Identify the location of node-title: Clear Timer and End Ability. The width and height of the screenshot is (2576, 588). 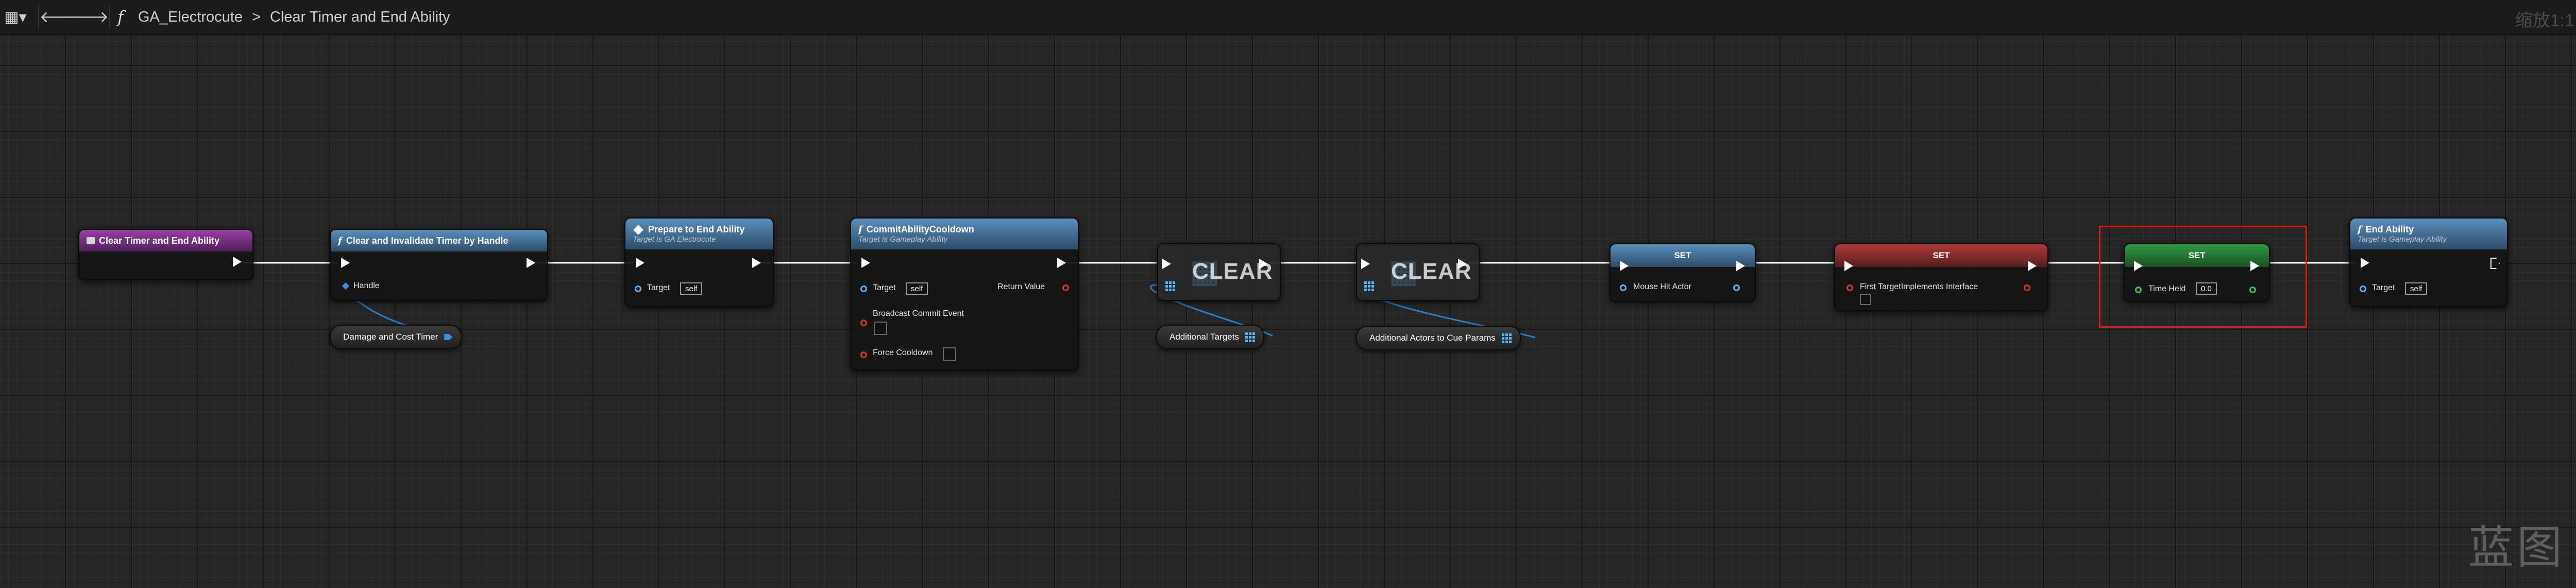
(159, 240).